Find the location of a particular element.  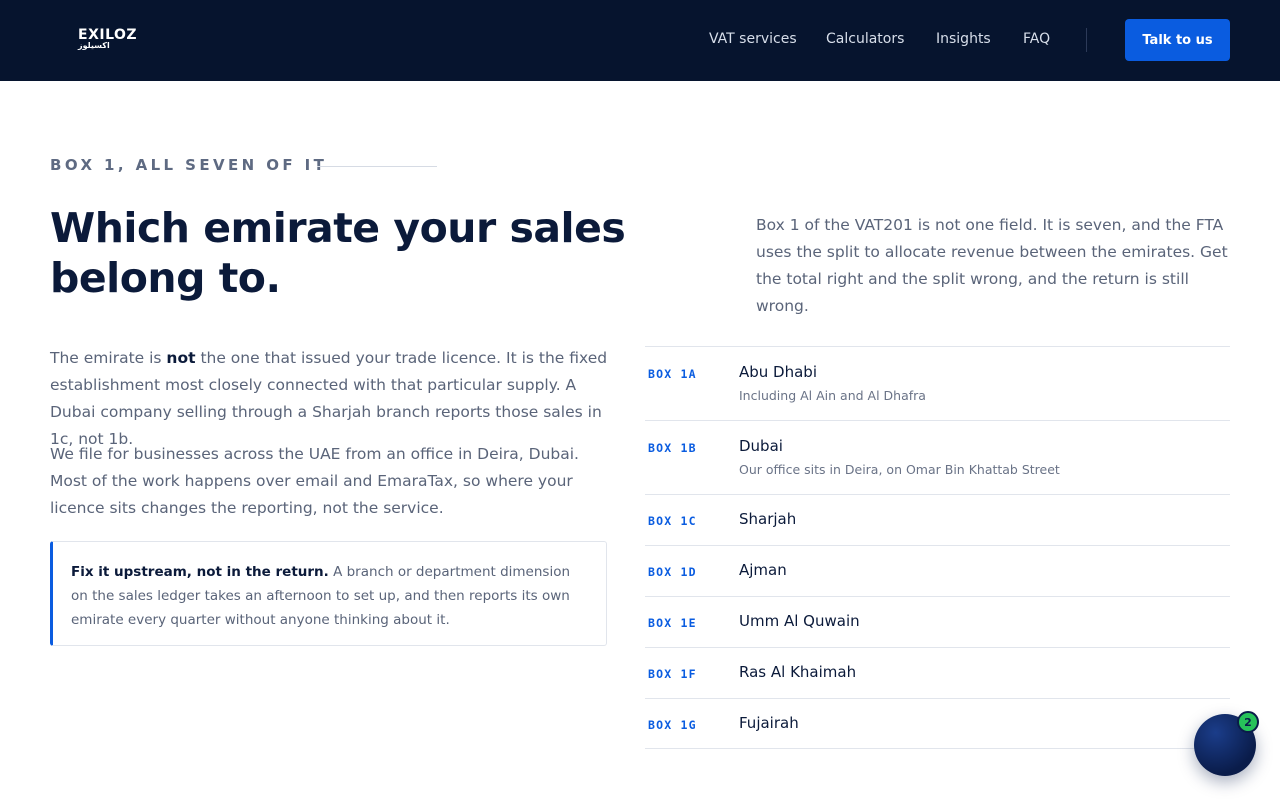

box-code: BOX 1A is located at coordinates (672, 374).